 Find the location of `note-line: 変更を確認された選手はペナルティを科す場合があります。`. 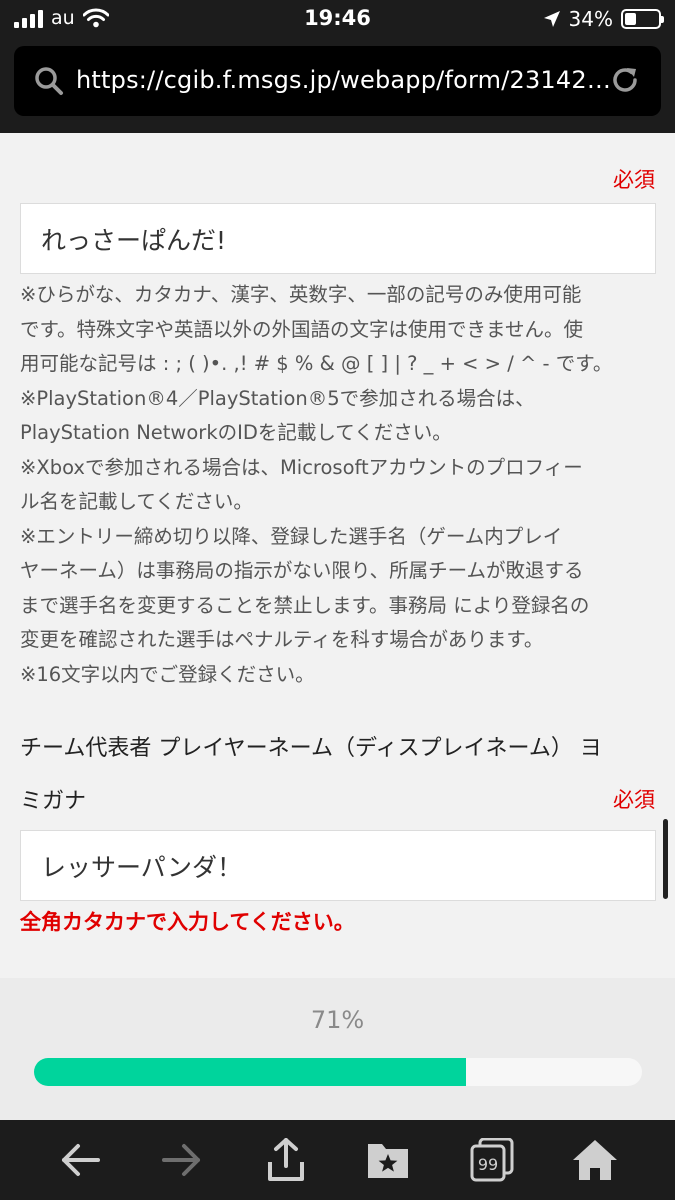

note-line: 変更を確認された選手はペナルティを科す場合があります。 is located at coordinates (282, 639).